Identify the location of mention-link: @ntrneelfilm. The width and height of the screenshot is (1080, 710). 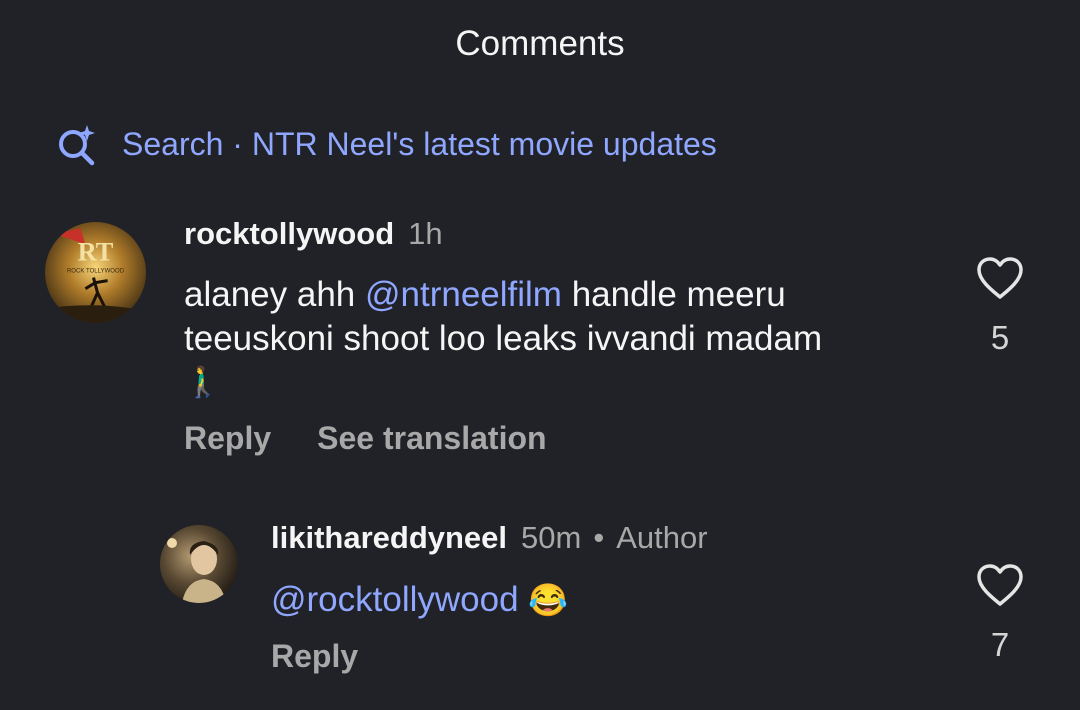
(463, 294).